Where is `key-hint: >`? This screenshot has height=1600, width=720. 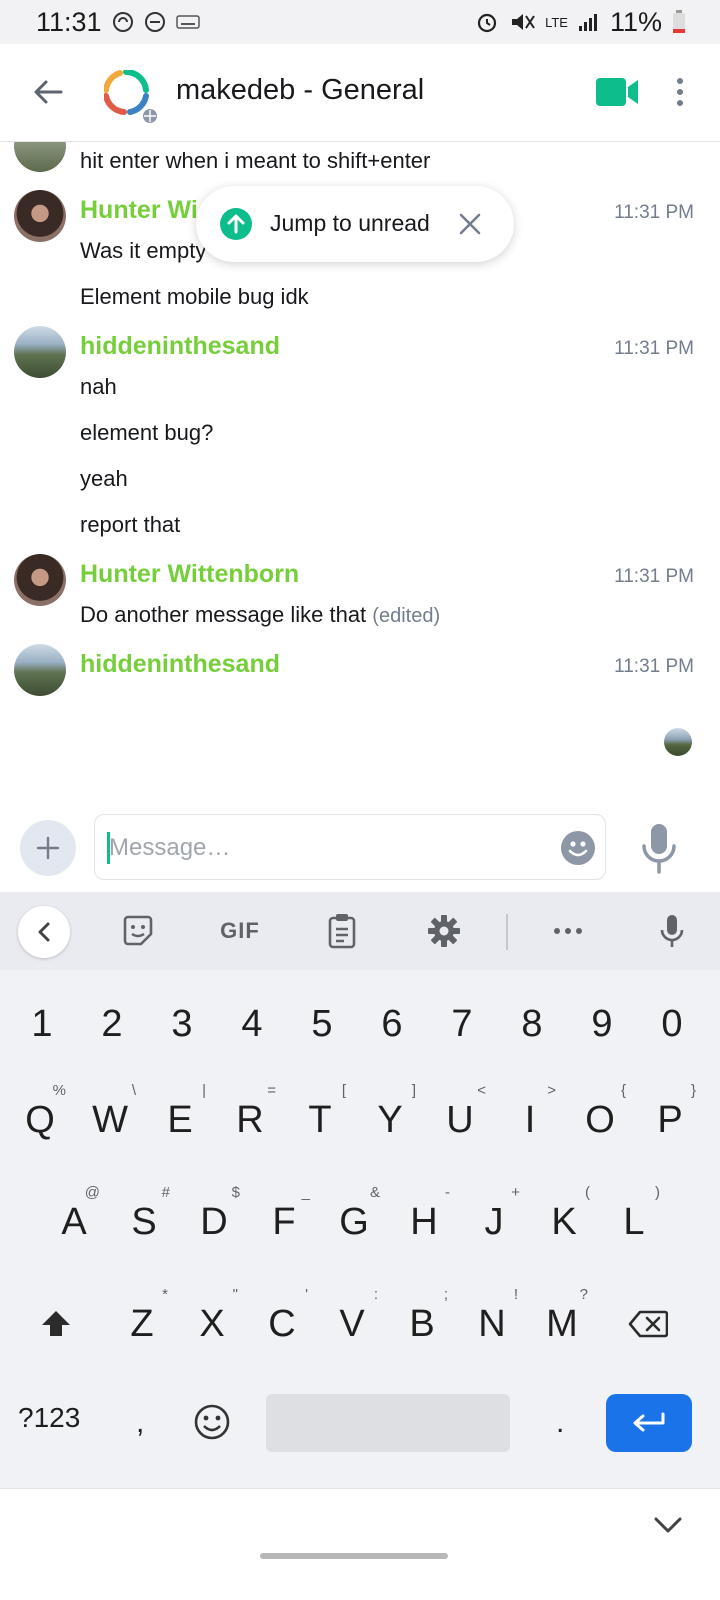
key-hint: > is located at coordinates (551, 1090).